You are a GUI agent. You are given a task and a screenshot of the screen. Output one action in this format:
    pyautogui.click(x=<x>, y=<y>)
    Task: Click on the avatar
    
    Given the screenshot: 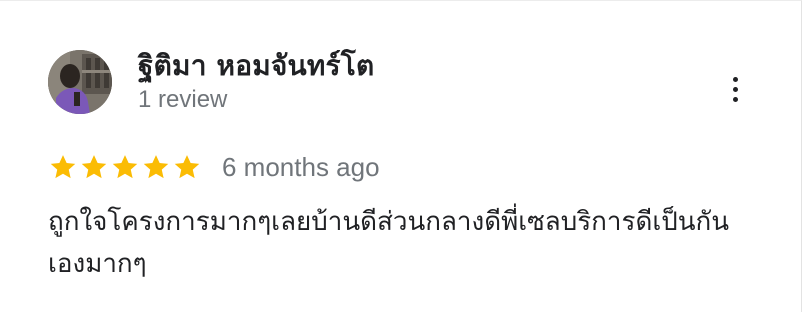 What is the action you would take?
    pyautogui.click(x=80, y=82)
    